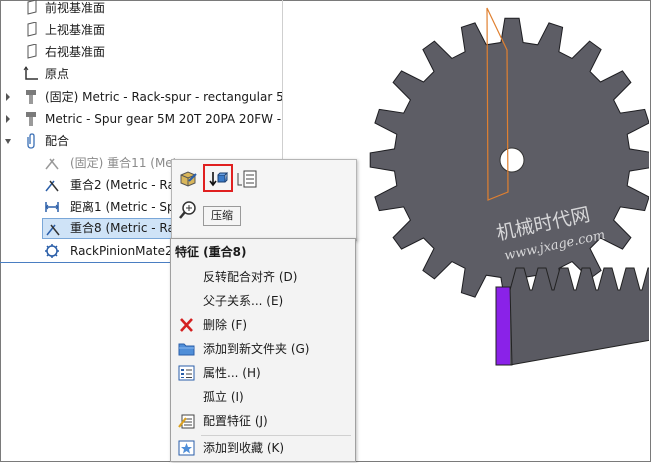  Describe the element at coordinates (57, 74) in the screenshot. I see `tree-item-label: 原点` at that location.